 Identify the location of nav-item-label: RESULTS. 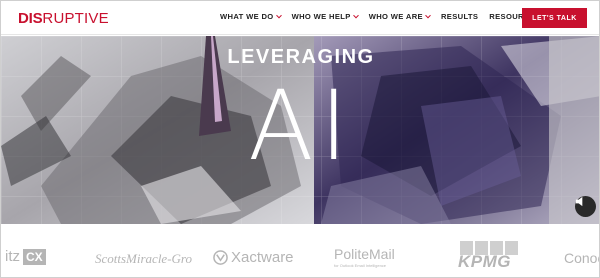
(459, 16).